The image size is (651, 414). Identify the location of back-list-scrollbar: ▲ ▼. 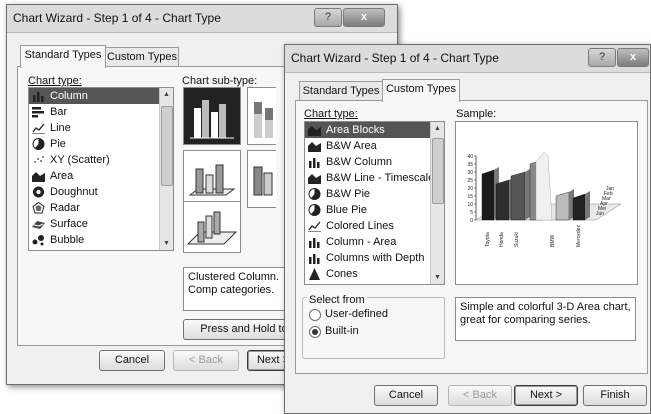
(166, 169).